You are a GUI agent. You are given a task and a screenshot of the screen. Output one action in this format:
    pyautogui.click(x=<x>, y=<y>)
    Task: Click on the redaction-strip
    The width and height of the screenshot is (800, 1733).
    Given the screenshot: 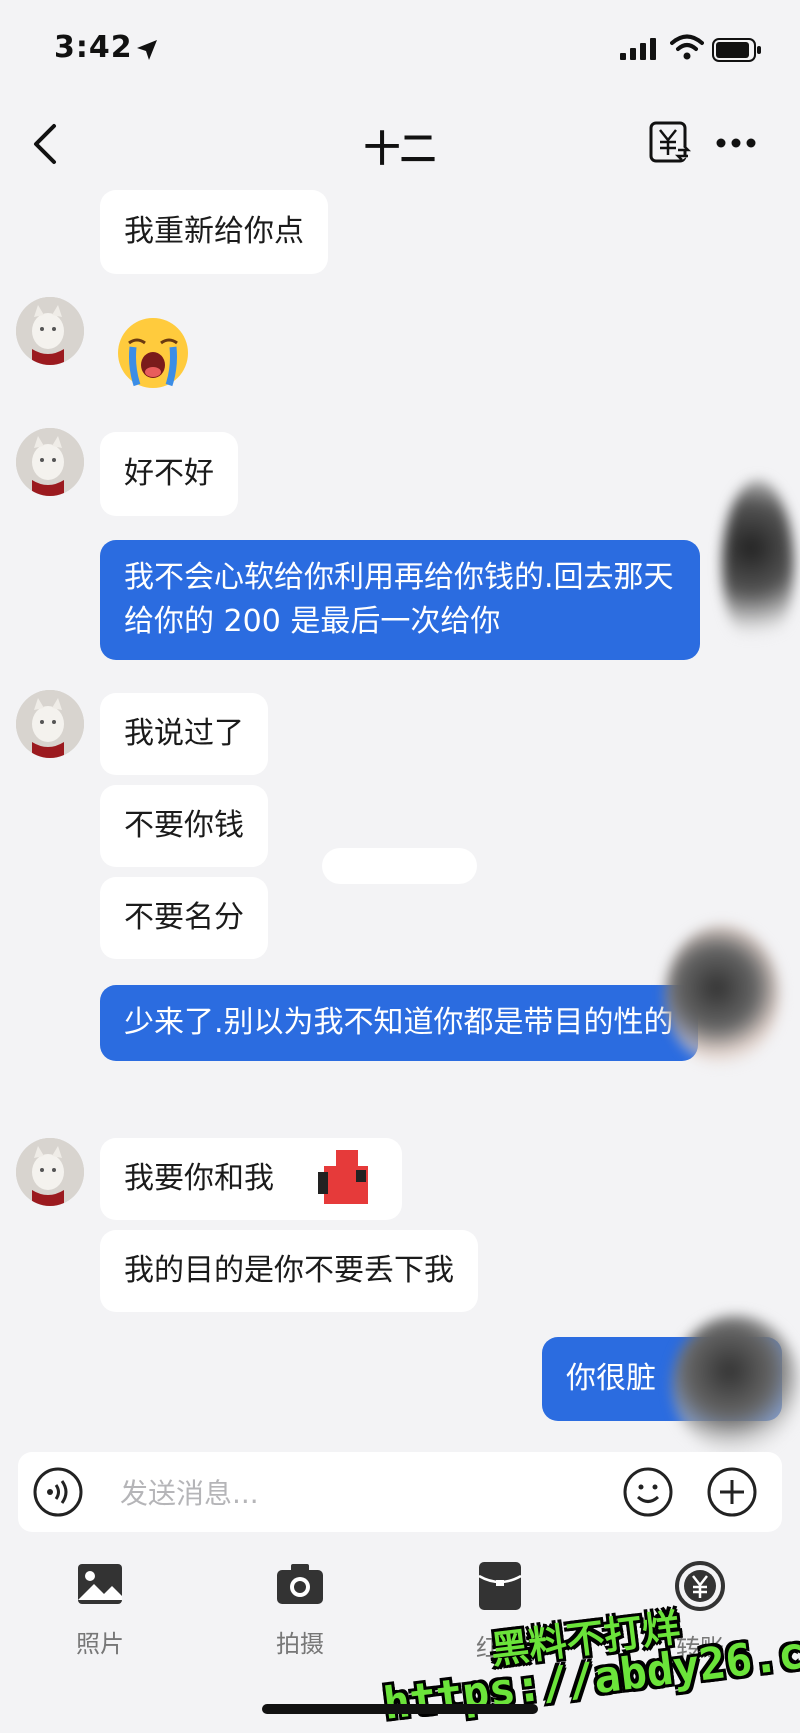 What is the action you would take?
    pyautogui.click(x=399, y=866)
    